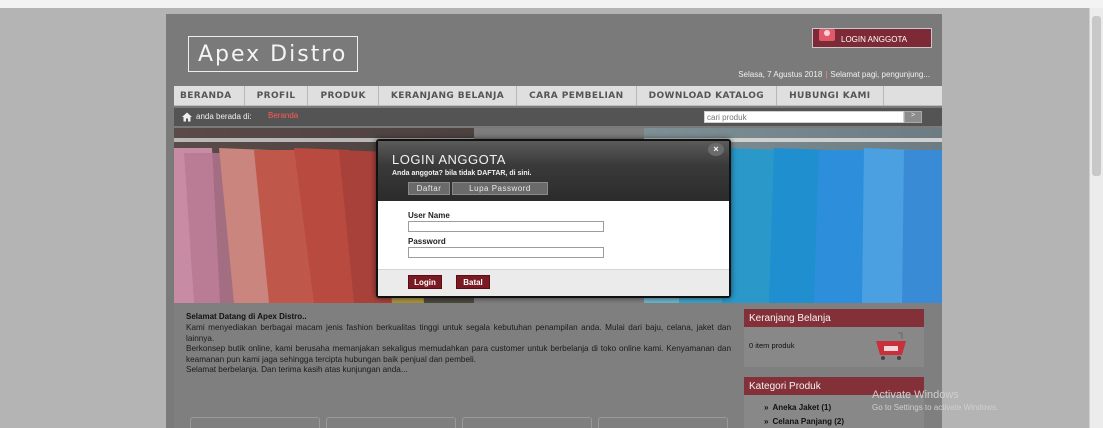 Image resolution: width=1103 pixels, height=428 pixels. What do you see at coordinates (915, 395) in the screenshot?
I see `activate-windows-title: Activate Windows` at bounding box center [915, 395].